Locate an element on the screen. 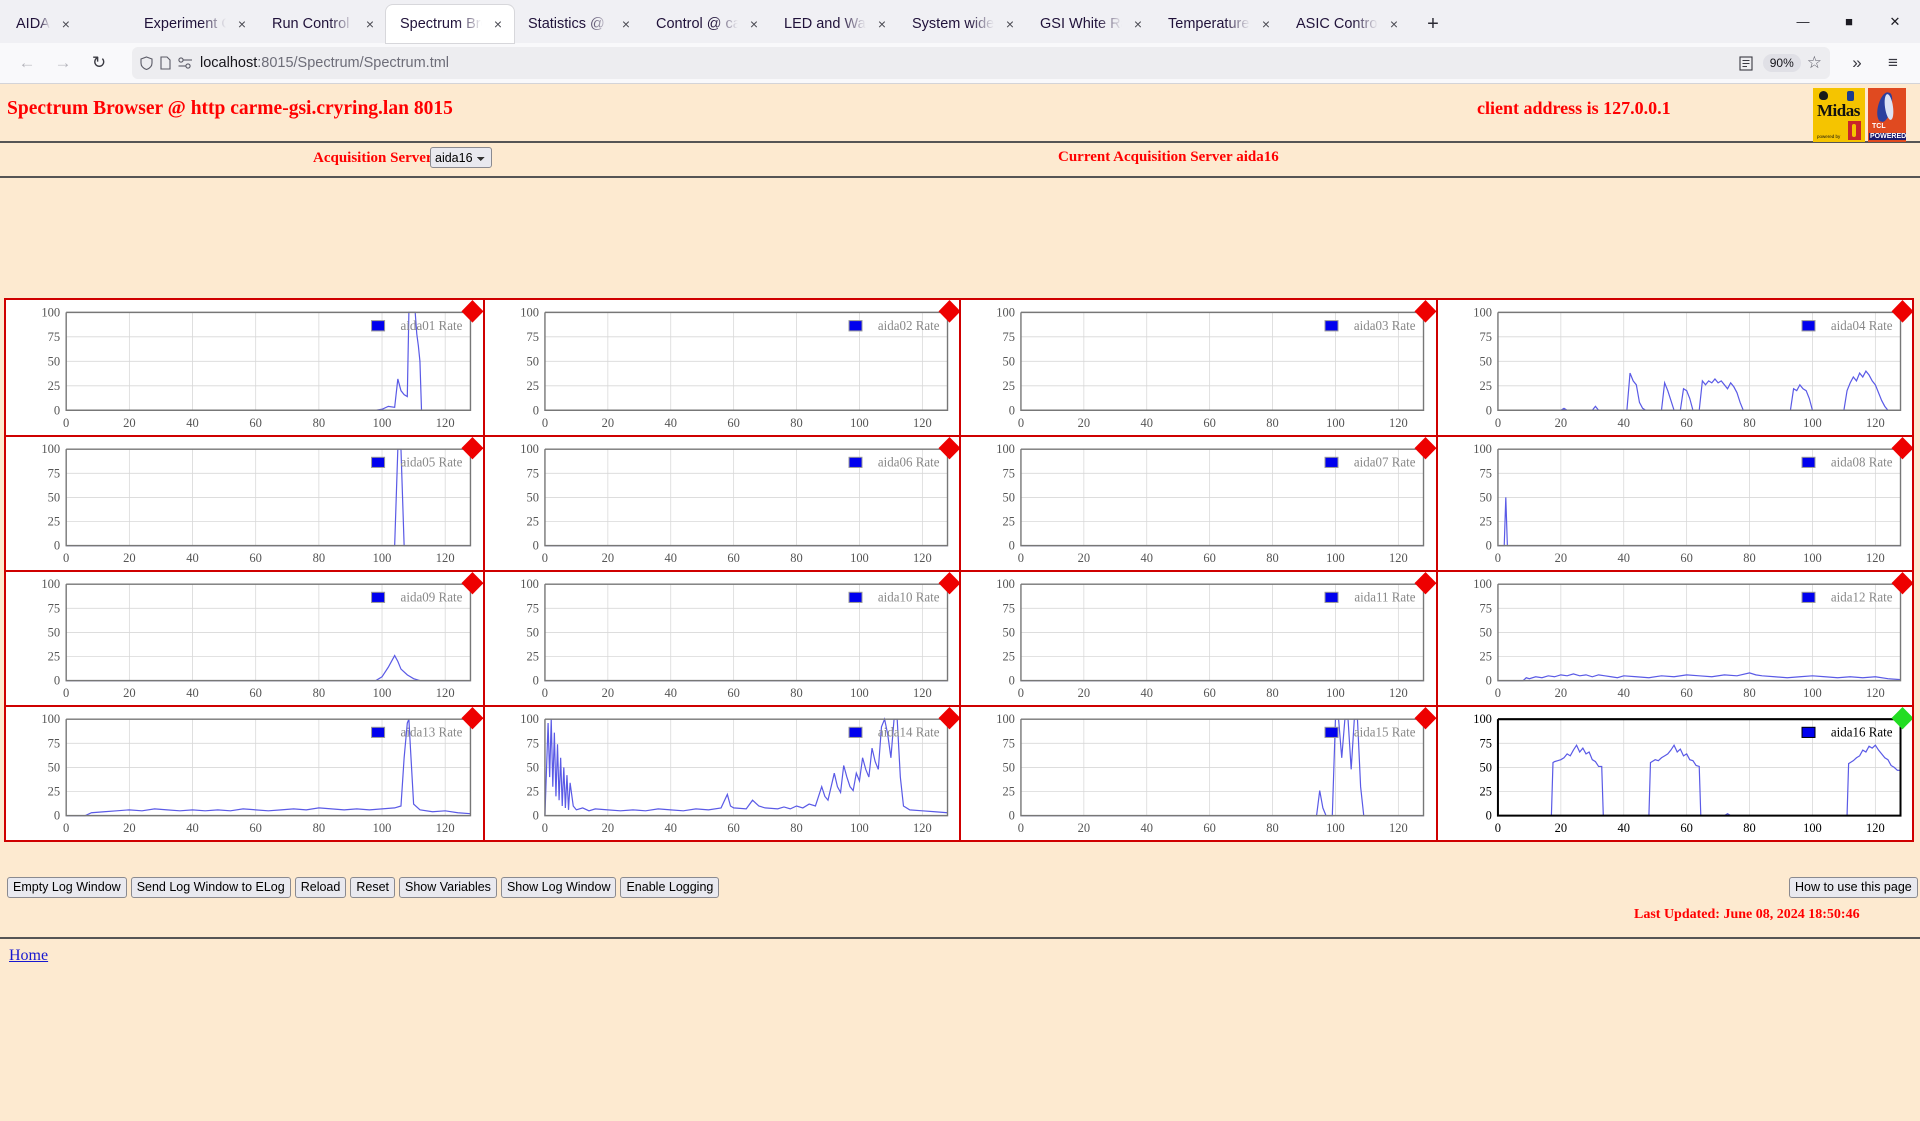 This screenshot has height=1121, width=1920. spectrum-plot: 0 25 50 75 100 0 20 40 60 80 100 120 aida14 Rate is located at coordinates (722, 773).